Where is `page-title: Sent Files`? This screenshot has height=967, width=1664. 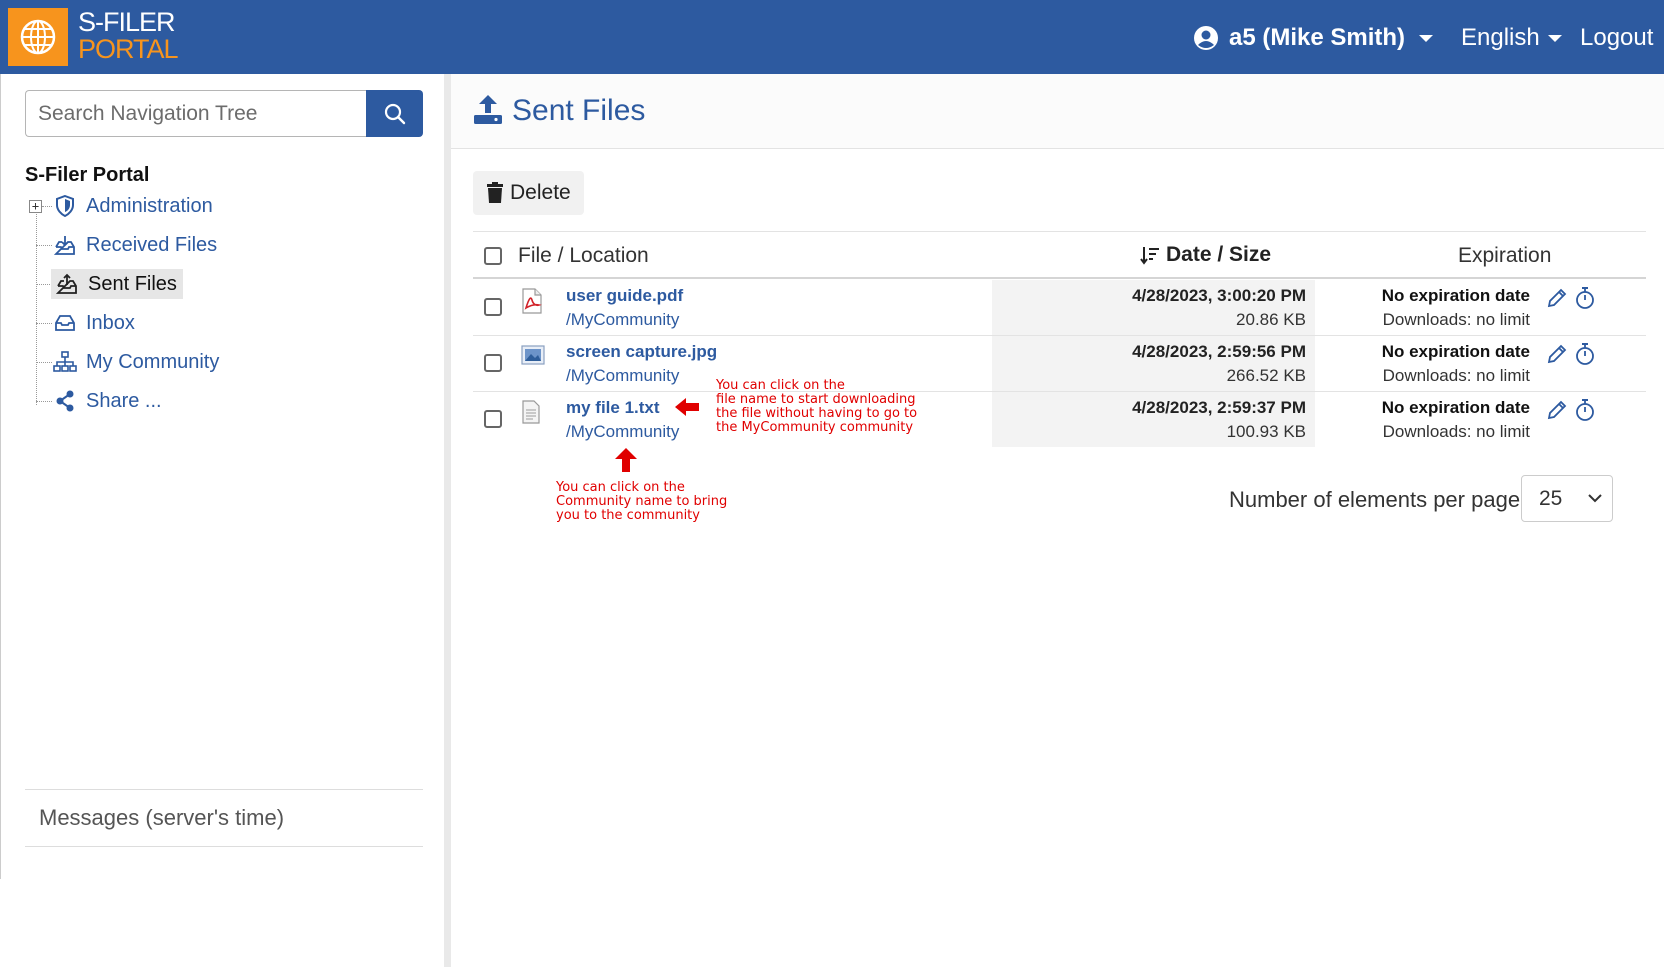 page-title: Sent Files is located at coordinates (579, 110).